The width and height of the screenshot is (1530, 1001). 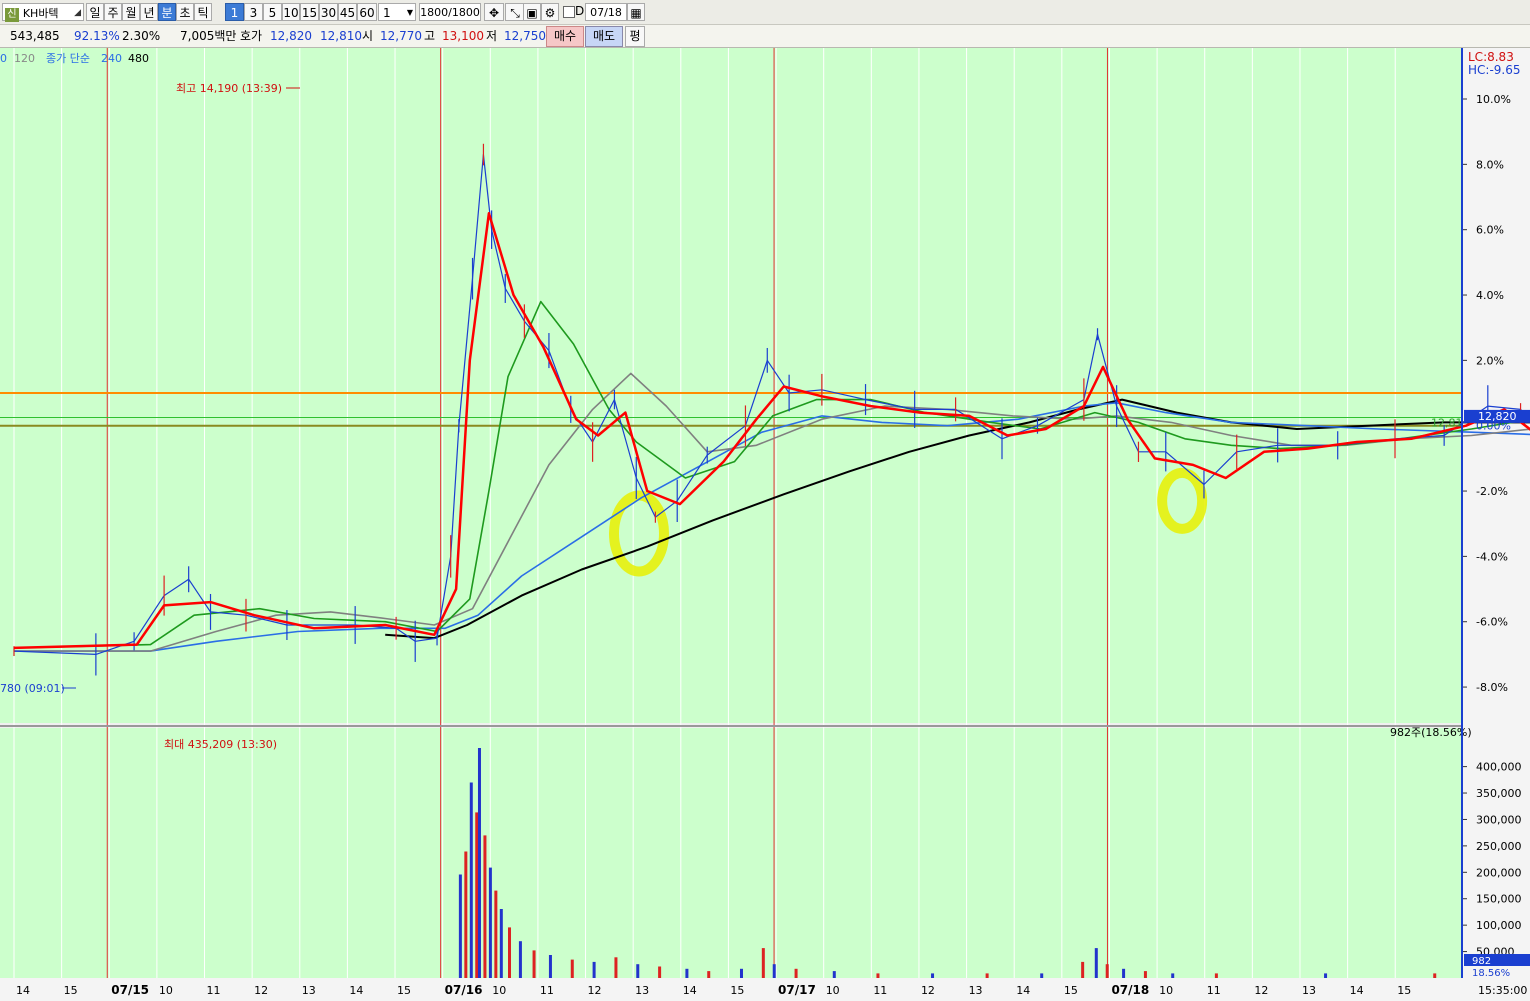 What do you see at coordinates (550, 12) in the screenshot?
I see `gear-icon: ⚙` at bounding box center [550, 12].